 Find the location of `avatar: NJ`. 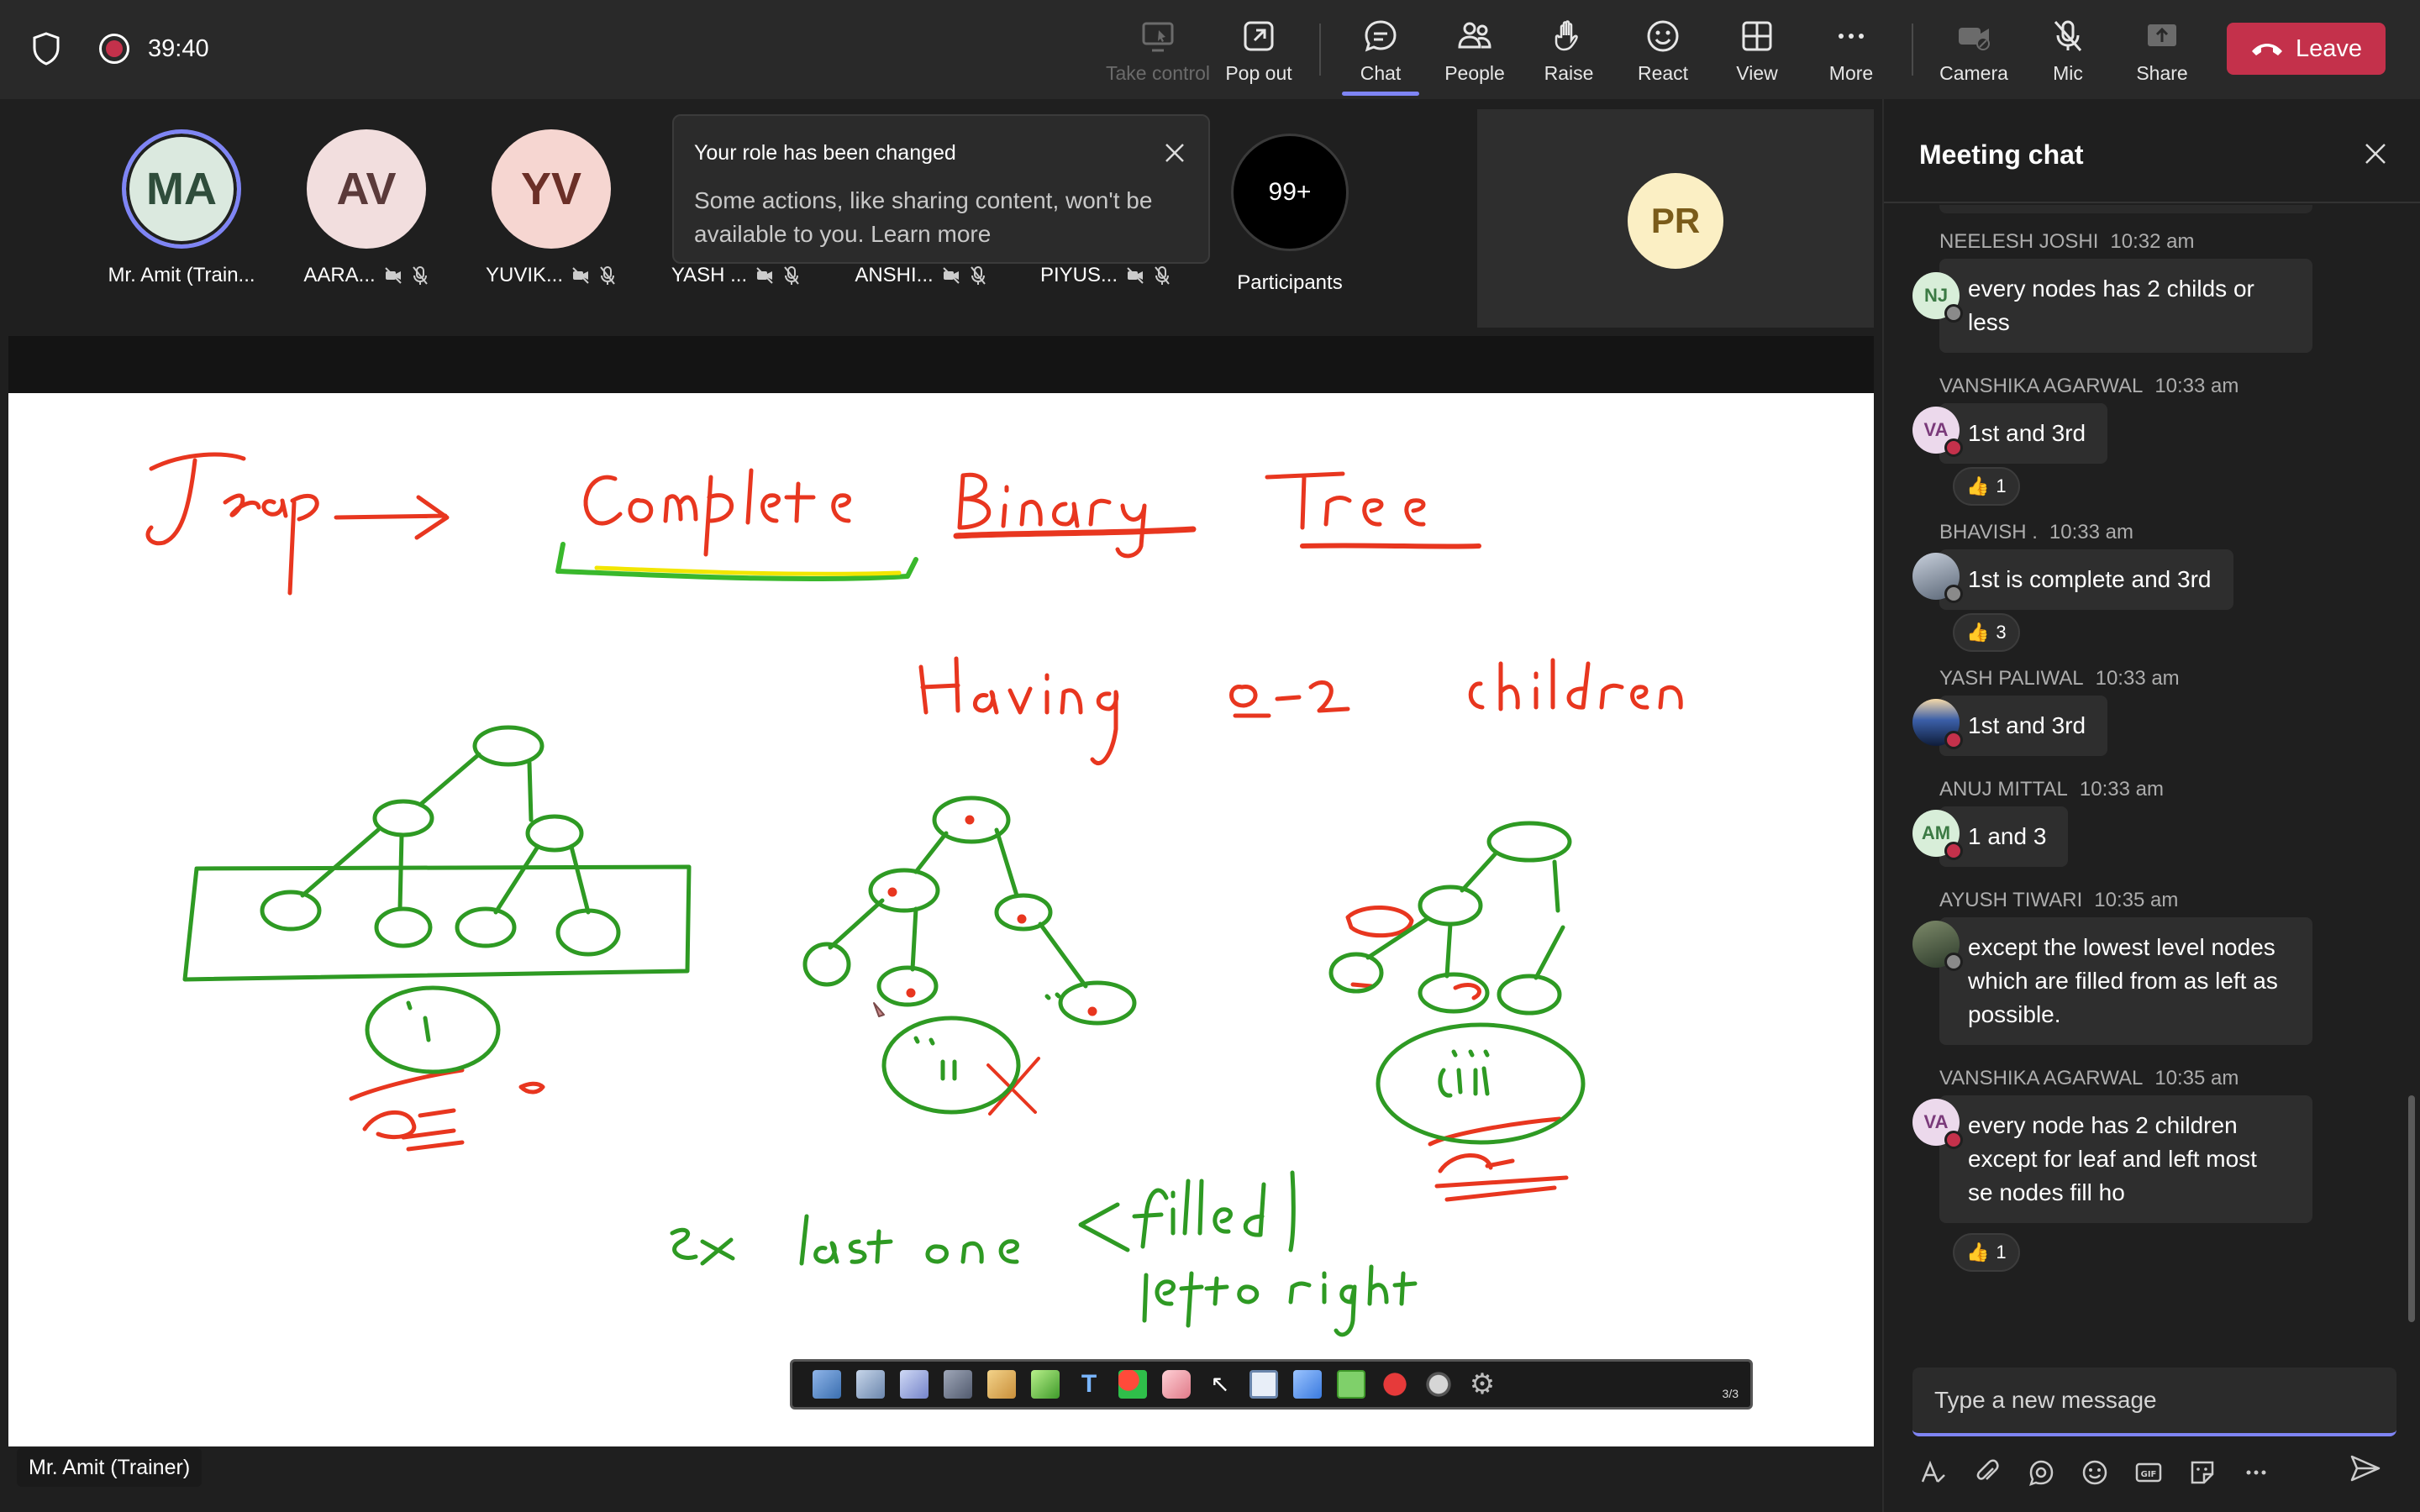

avatar: NJ is located at coordinates (1937, 297).